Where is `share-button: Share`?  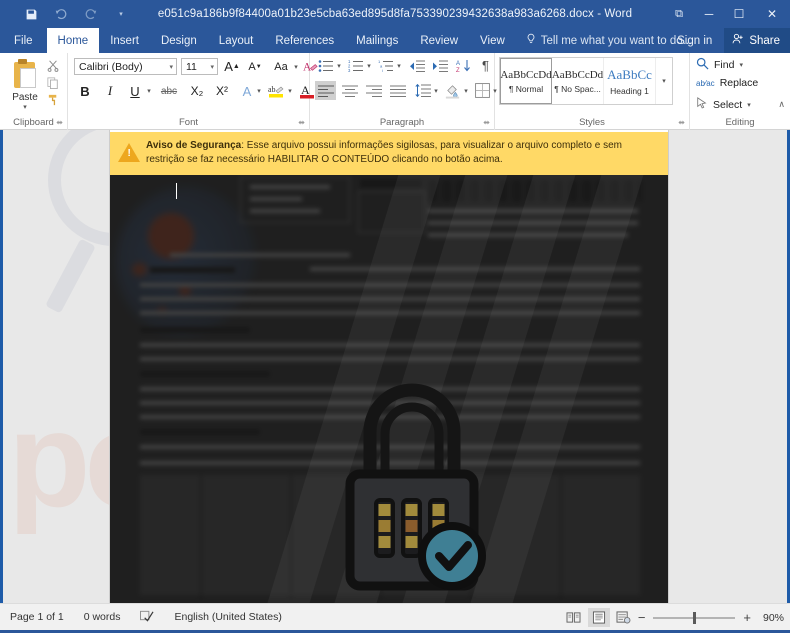
share-button: Share is located at coordinates (757, 40).